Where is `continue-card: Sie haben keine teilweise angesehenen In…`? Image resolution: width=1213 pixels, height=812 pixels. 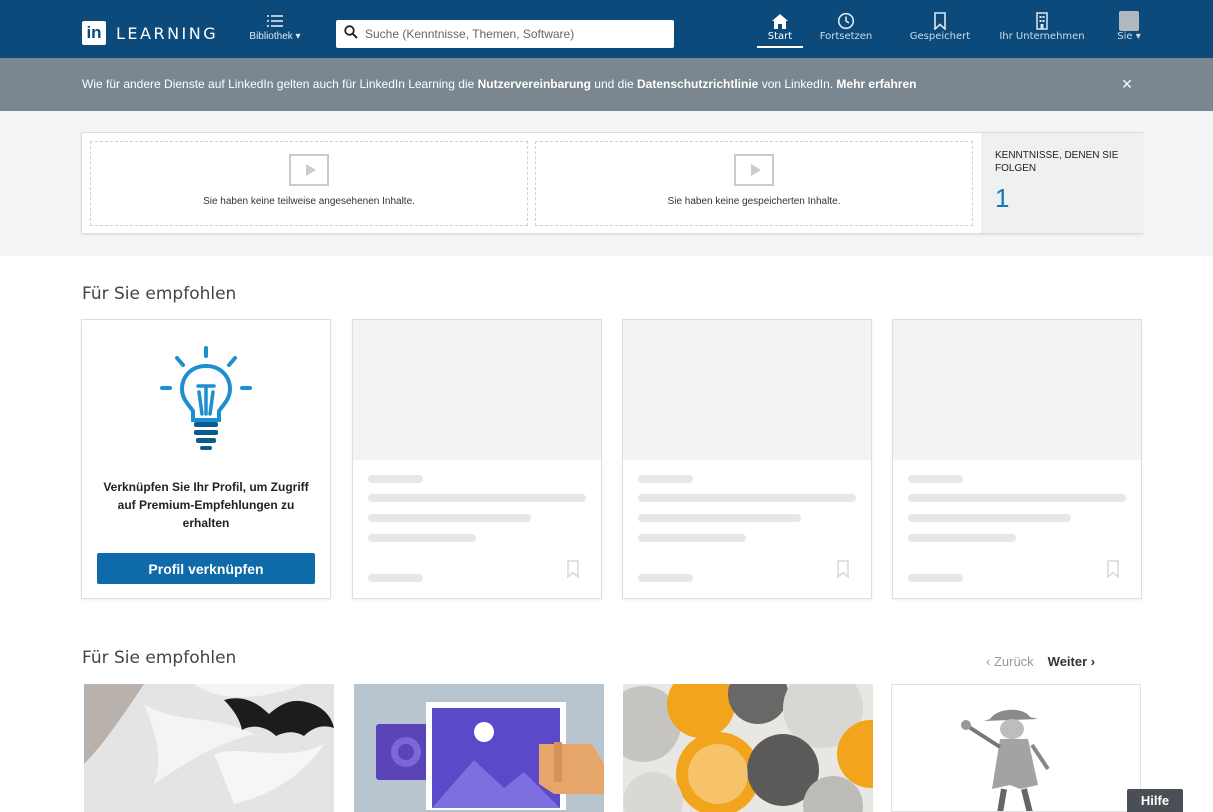 continue-card: Sie haben keine teilweise angesehenen In… is located at coordinates (612, 183).